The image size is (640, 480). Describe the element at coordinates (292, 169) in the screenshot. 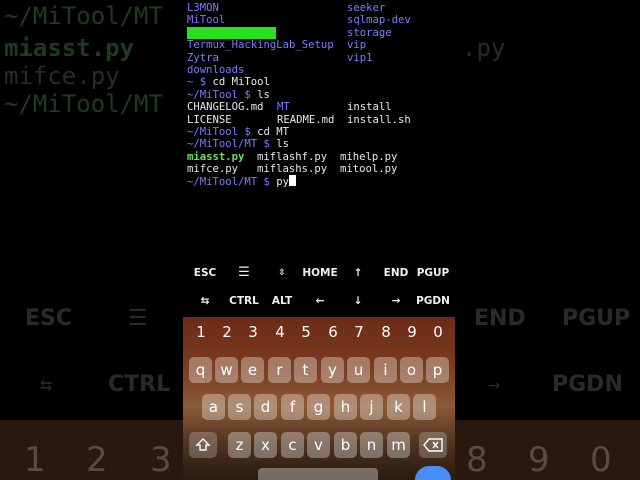

I see `terminal-line: mifce.py miflashs.py mitool.py` at that location.